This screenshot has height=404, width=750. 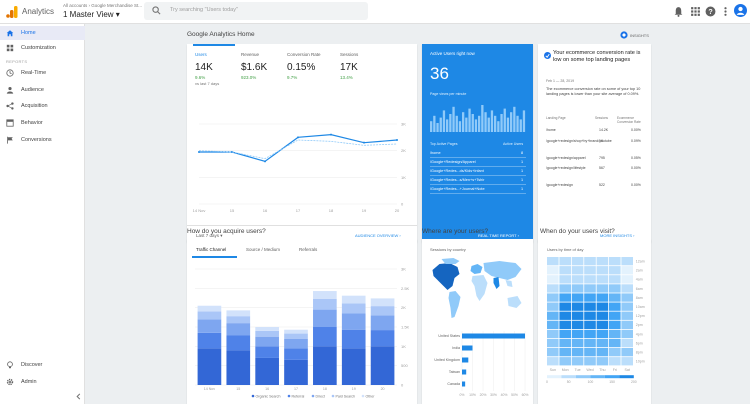 I want to click on account-avatar-icon, so click(x=740, y=10).